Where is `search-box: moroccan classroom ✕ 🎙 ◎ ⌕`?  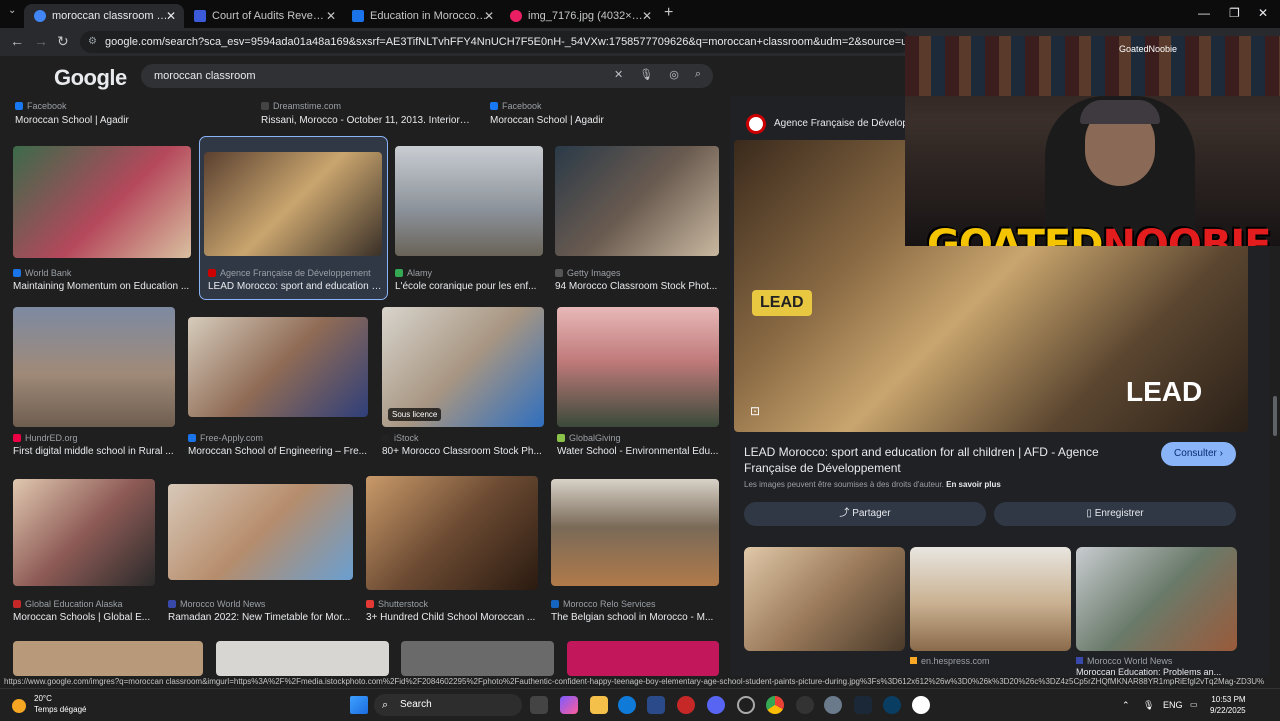 search-box: moroccan classroom ✕ 🎙 ◎ ⌕ is located at coordinates (427, 76).